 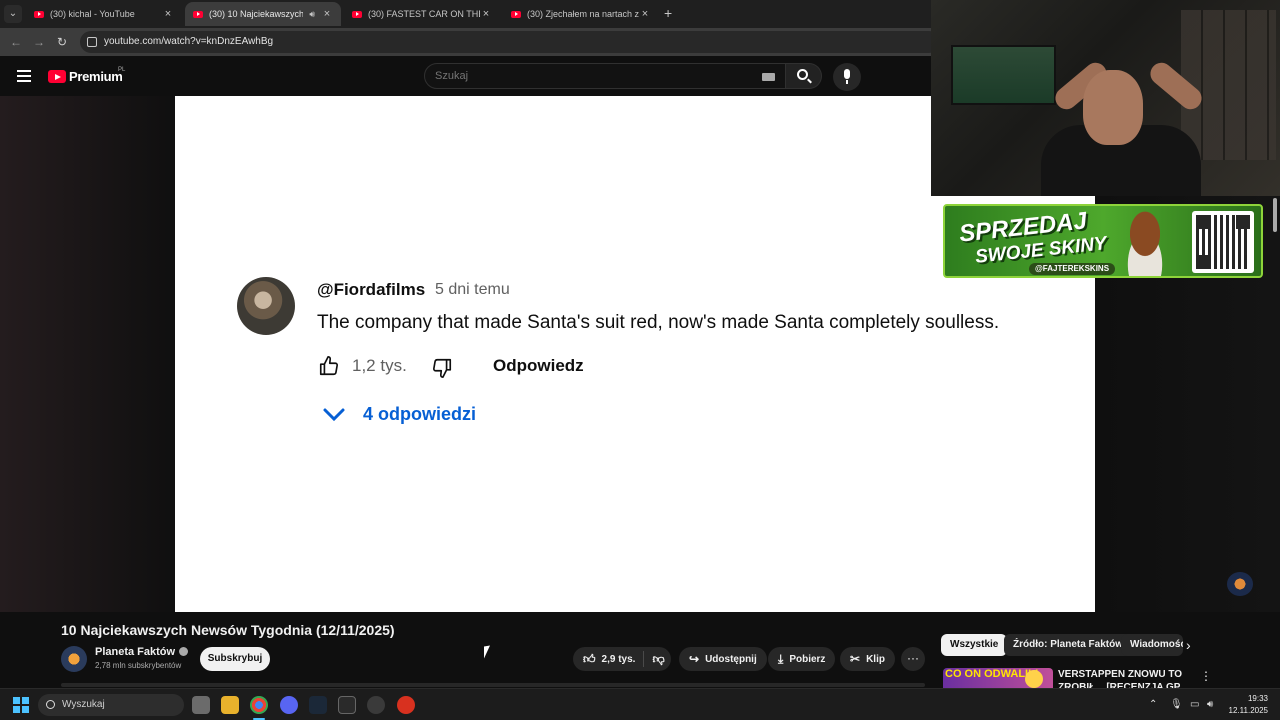 I want to click on back-arrow-icon: ←, so click(x=16, y=42).